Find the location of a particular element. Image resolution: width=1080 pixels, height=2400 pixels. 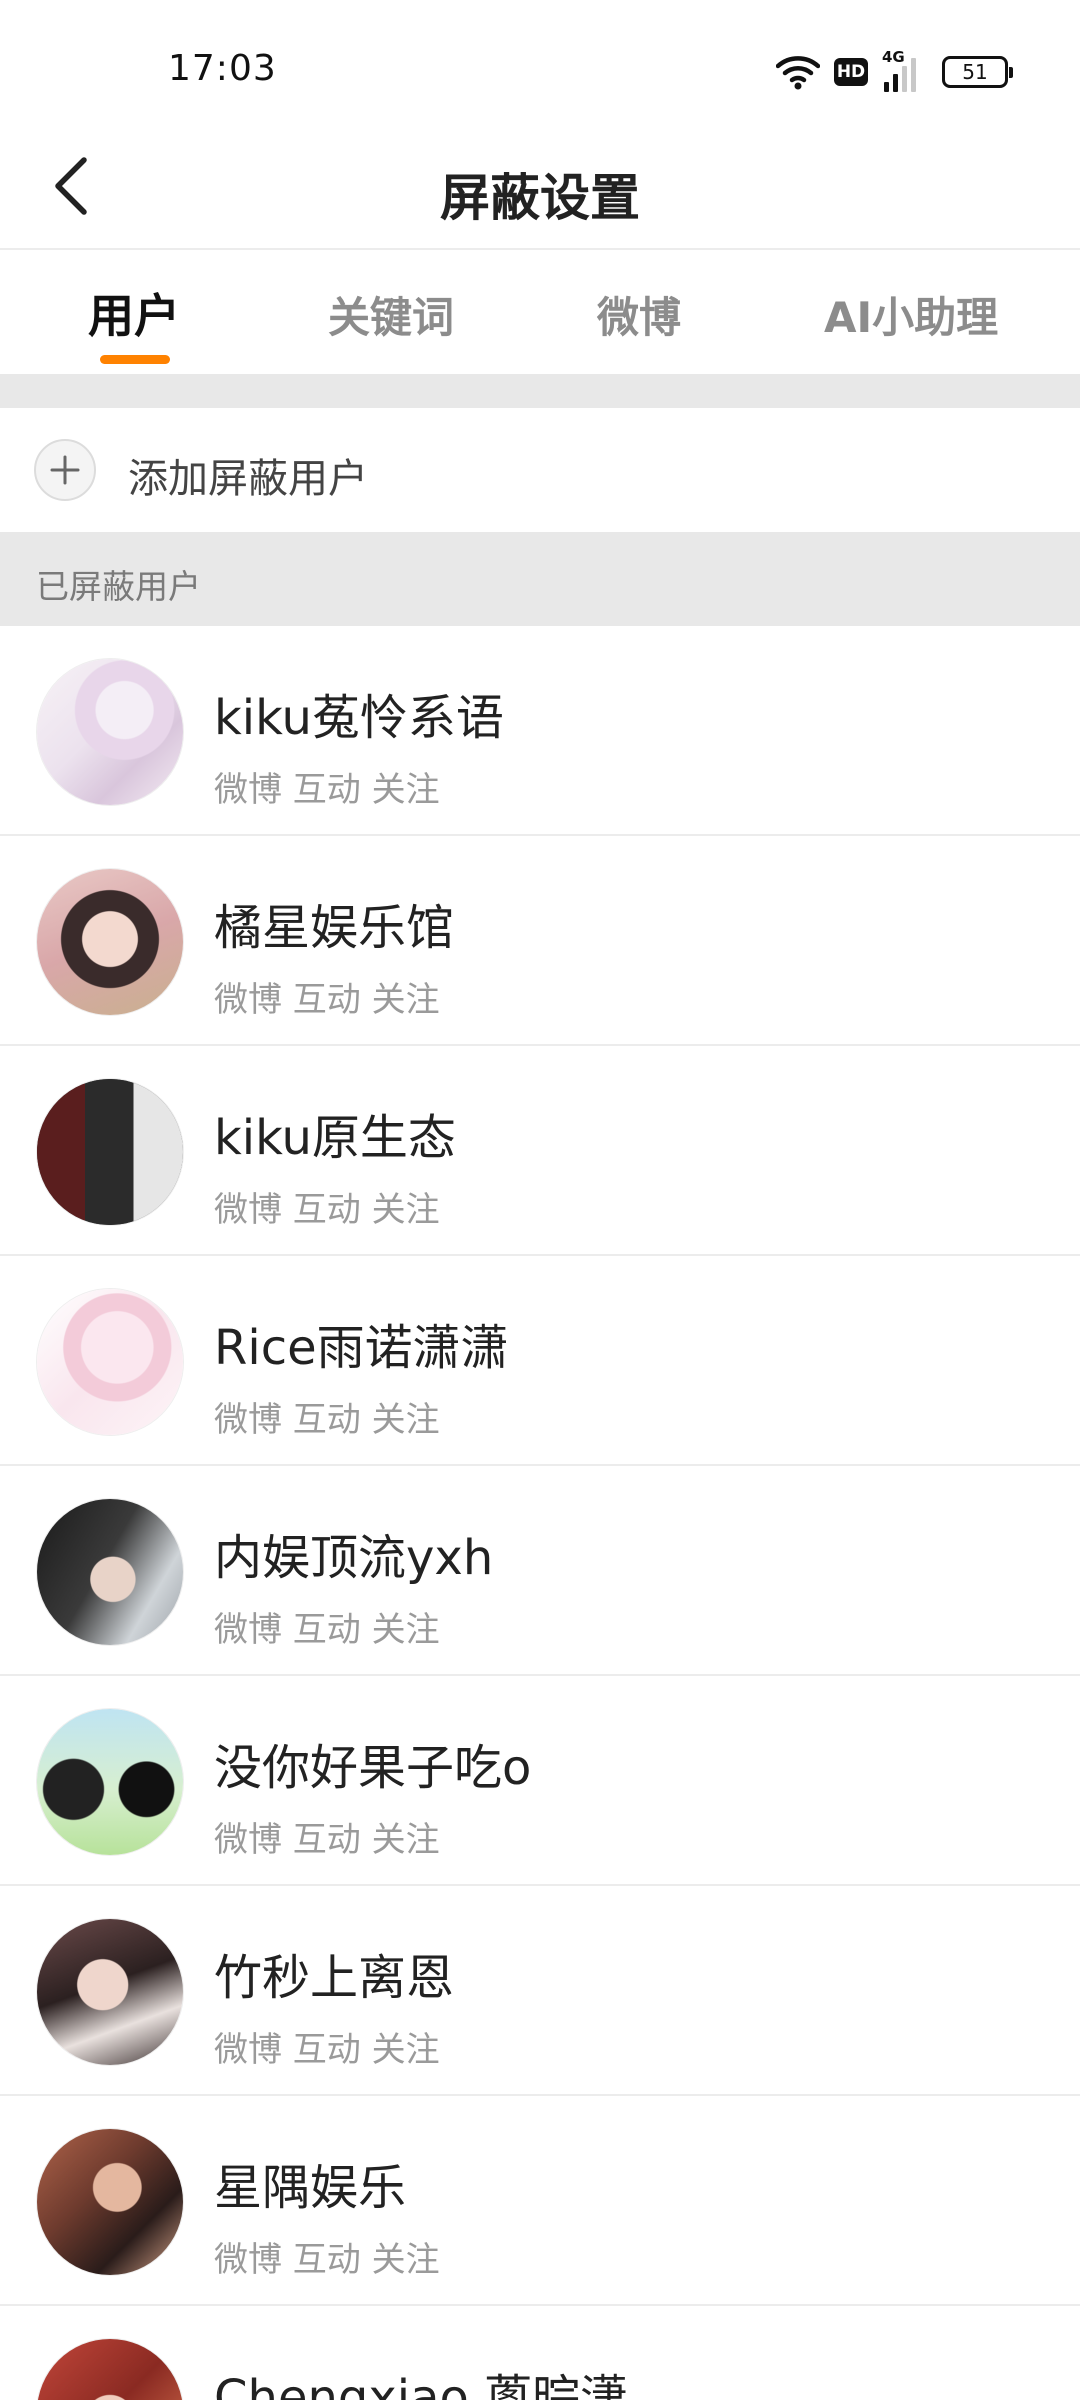

page-title: 屏蔽设置 is located at coordinates (540, 198).